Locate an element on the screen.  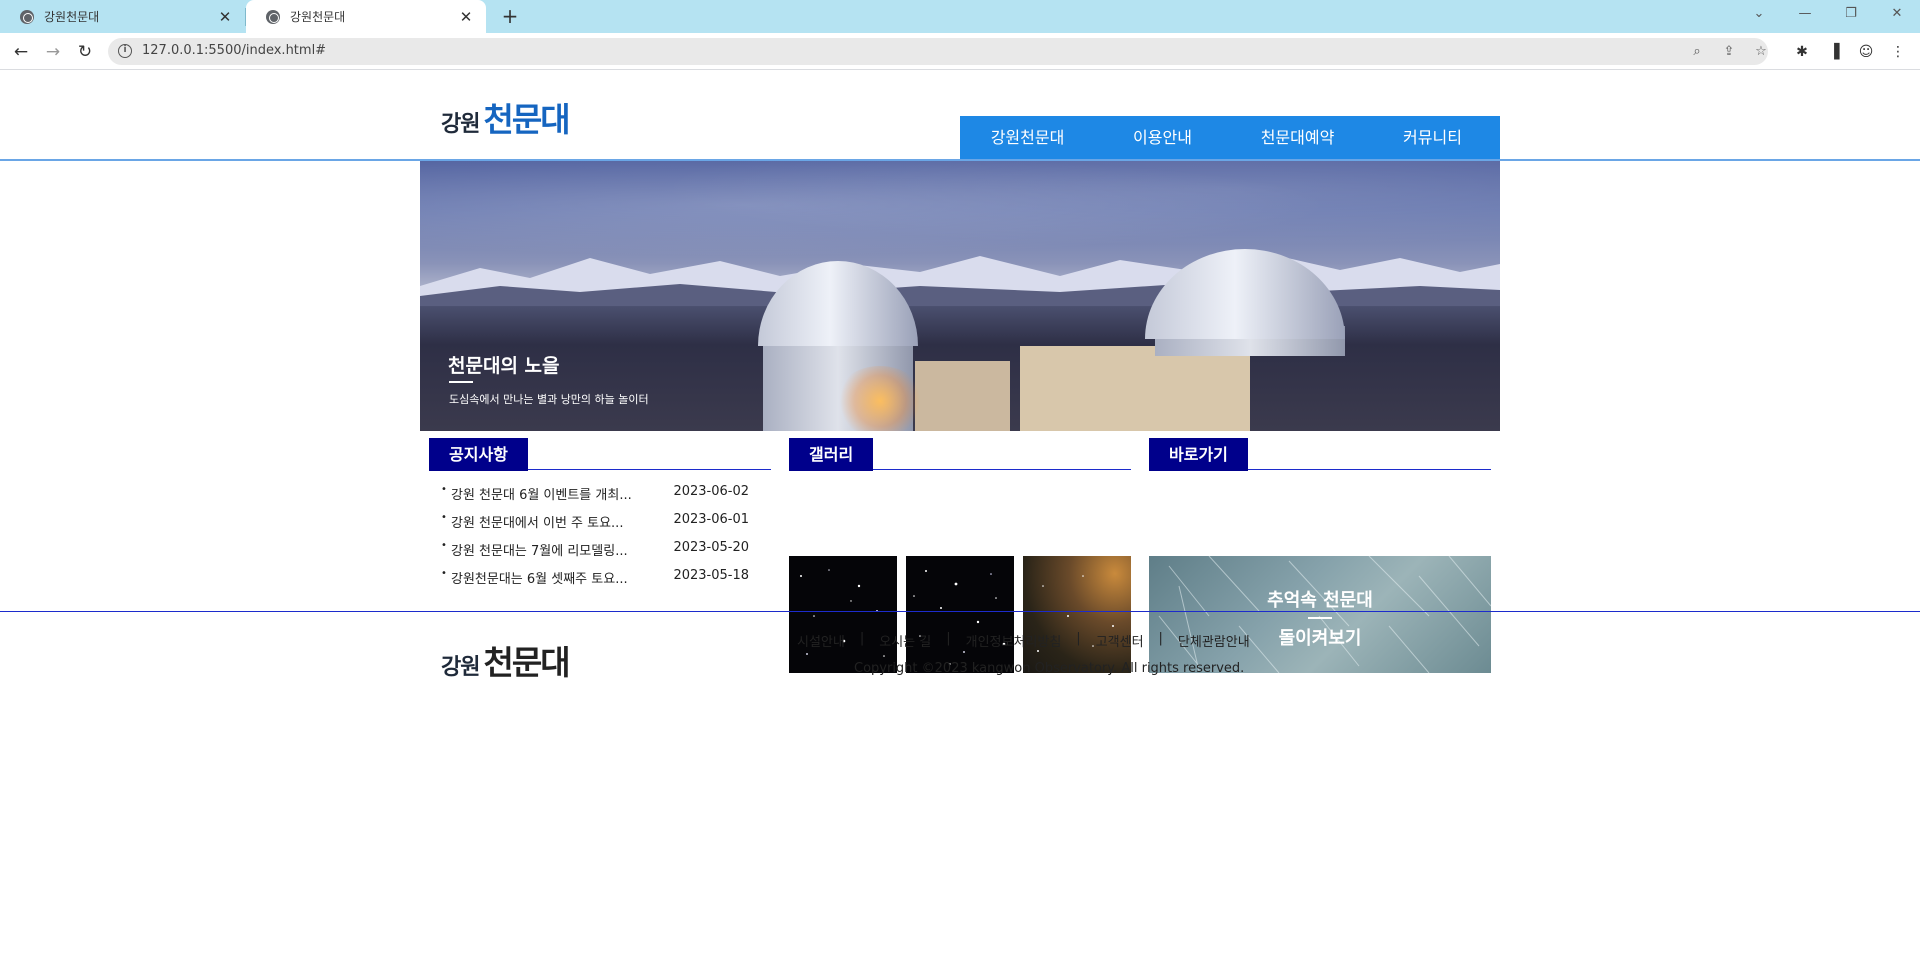
observatory-annex is located at coordinates (962, 396).